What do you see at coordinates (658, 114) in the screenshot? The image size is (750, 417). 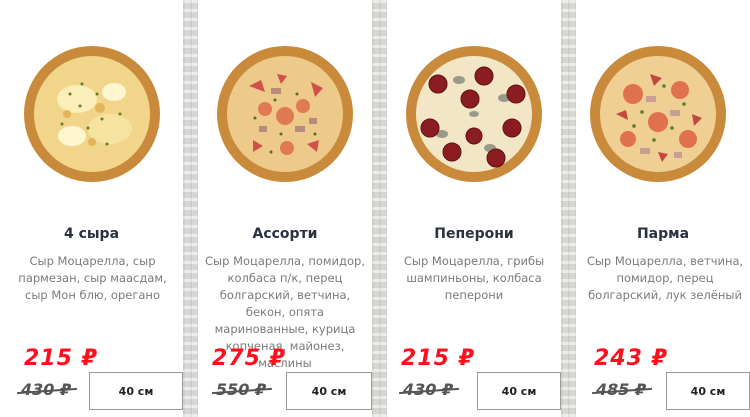 I see `pizza-parma-icon` at bounding box center [658, 114].